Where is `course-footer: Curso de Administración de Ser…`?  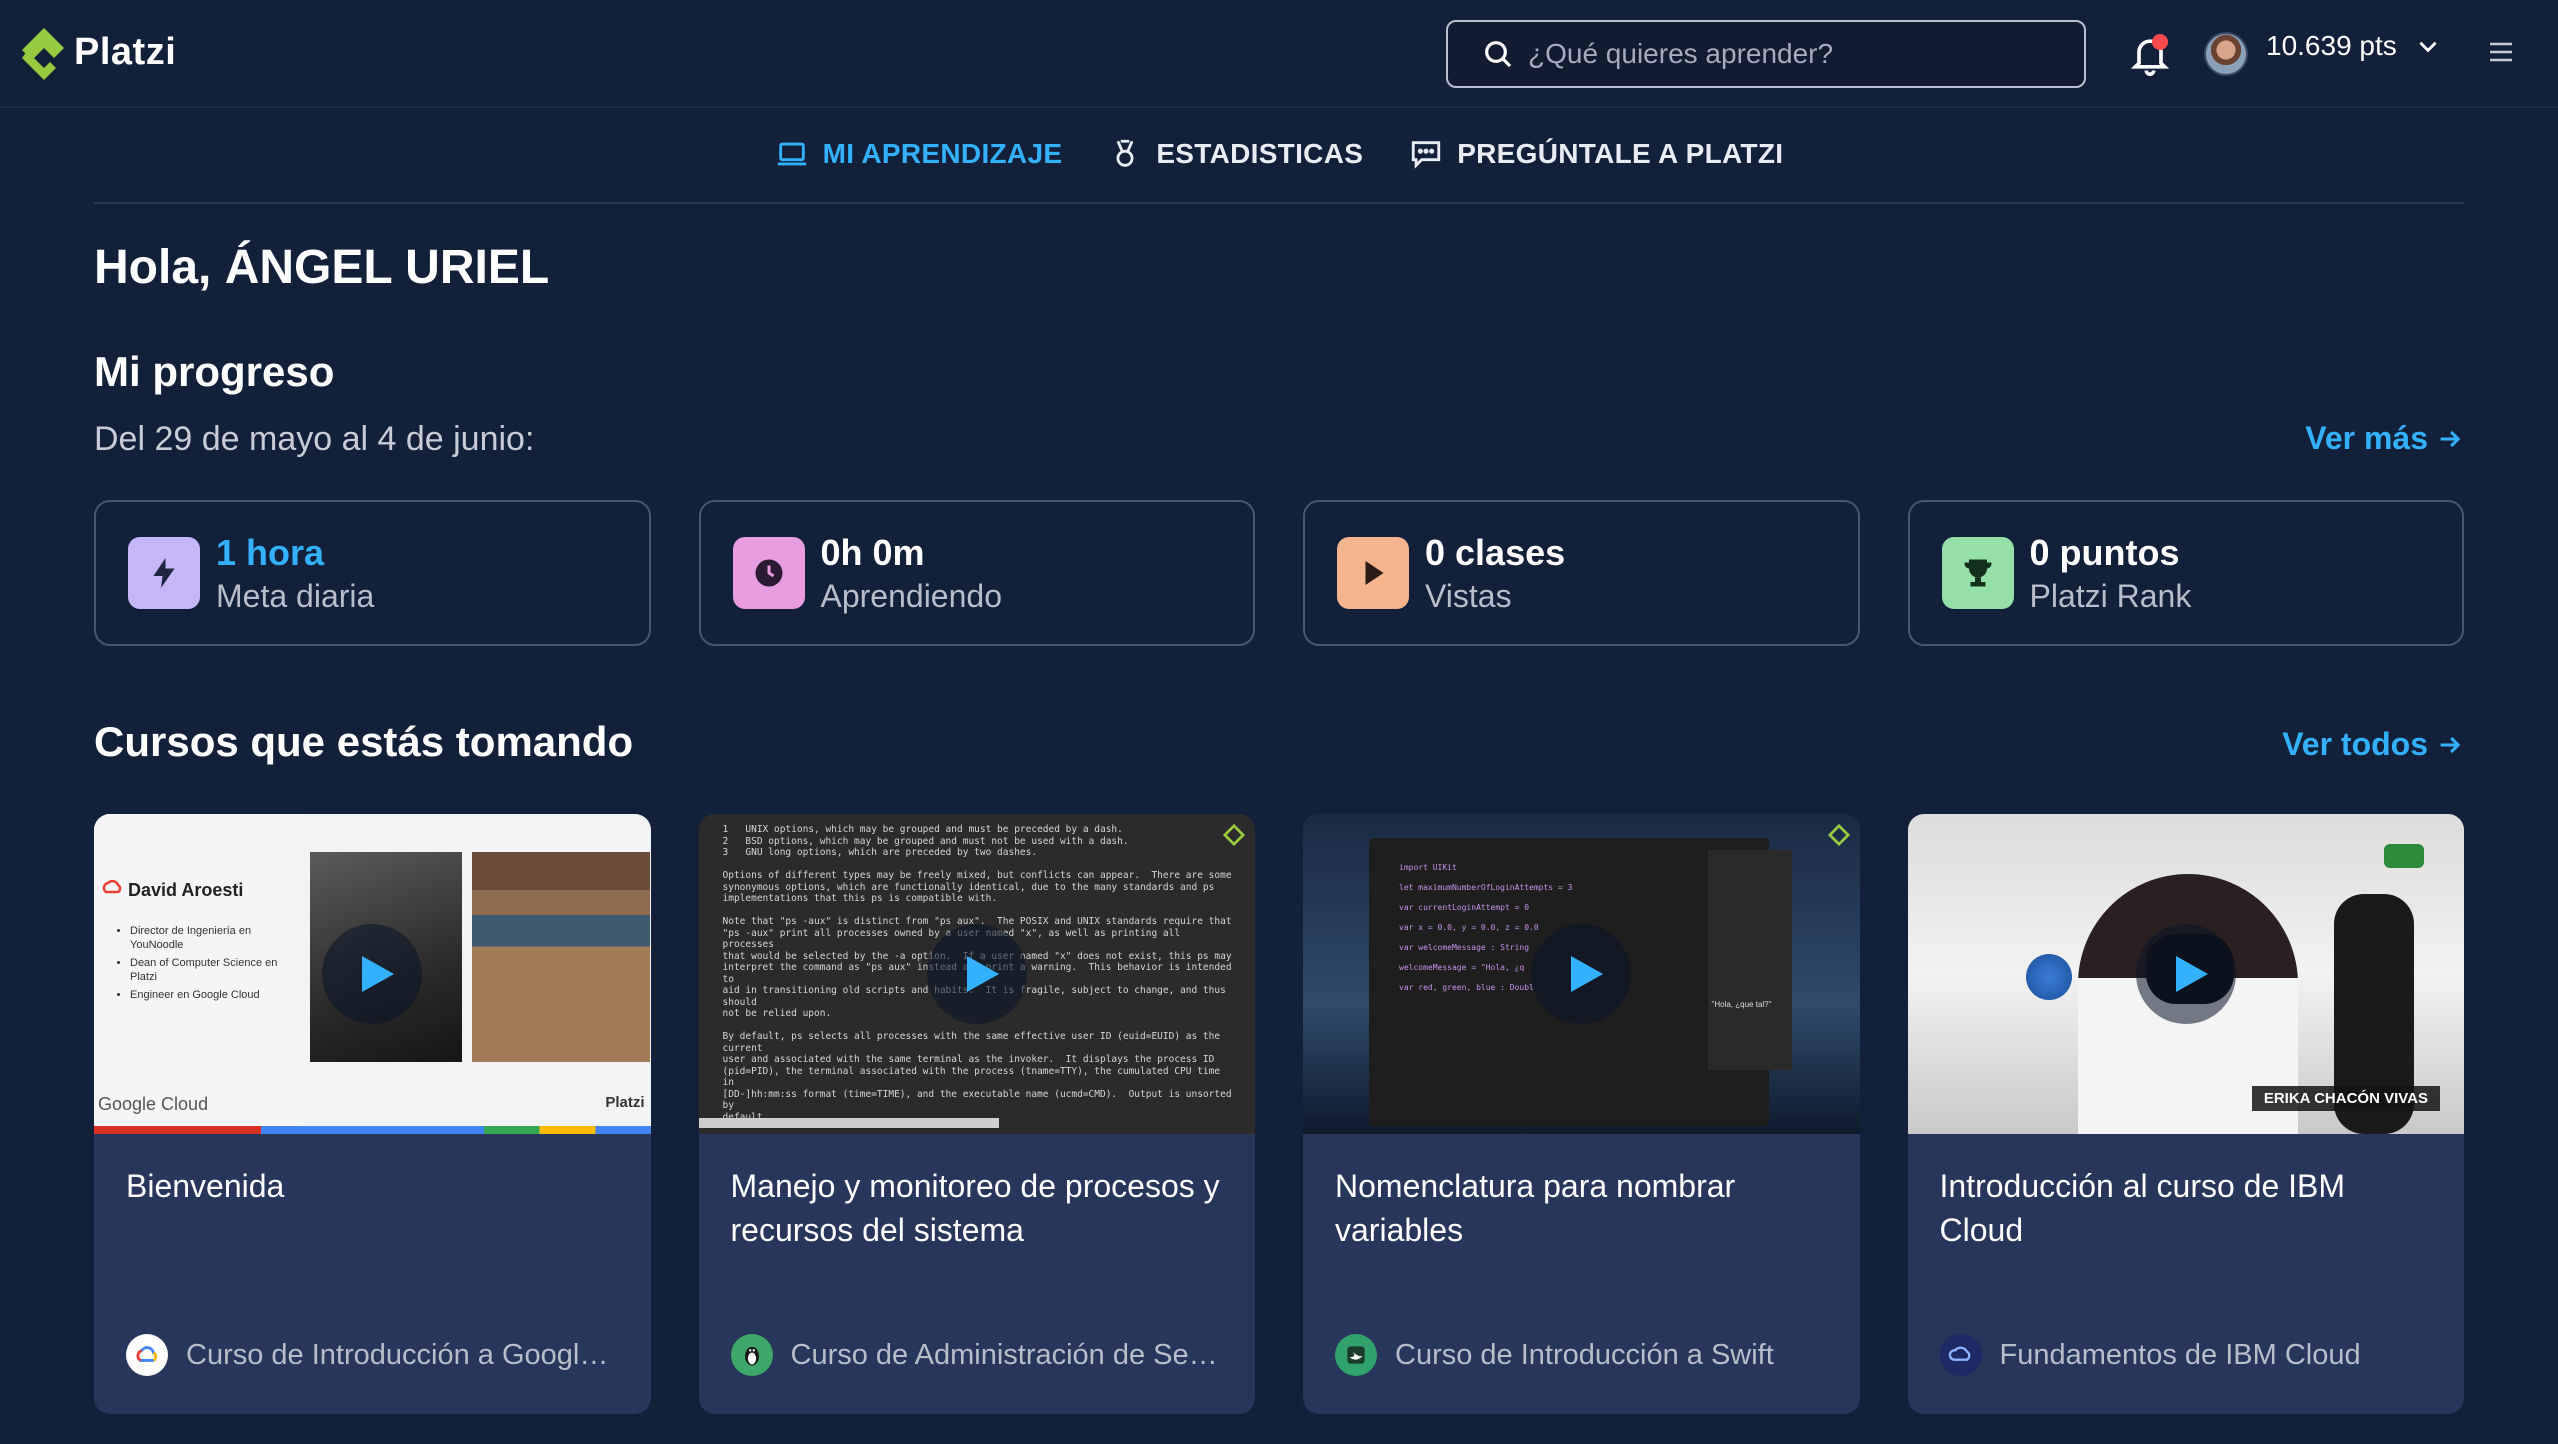
course-footer: Curso de Administración de Ser… is located at coordinates (977, 1355).